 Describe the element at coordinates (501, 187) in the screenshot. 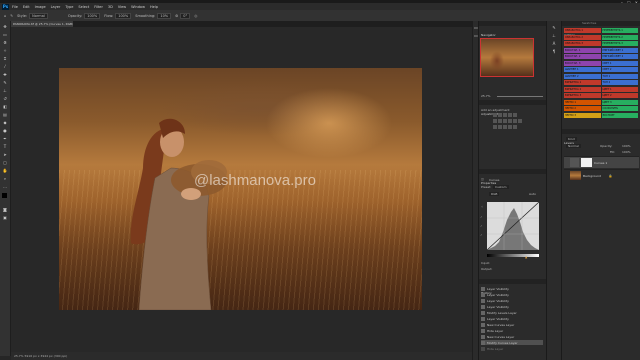

I see `preset-select: Custom` at that location.